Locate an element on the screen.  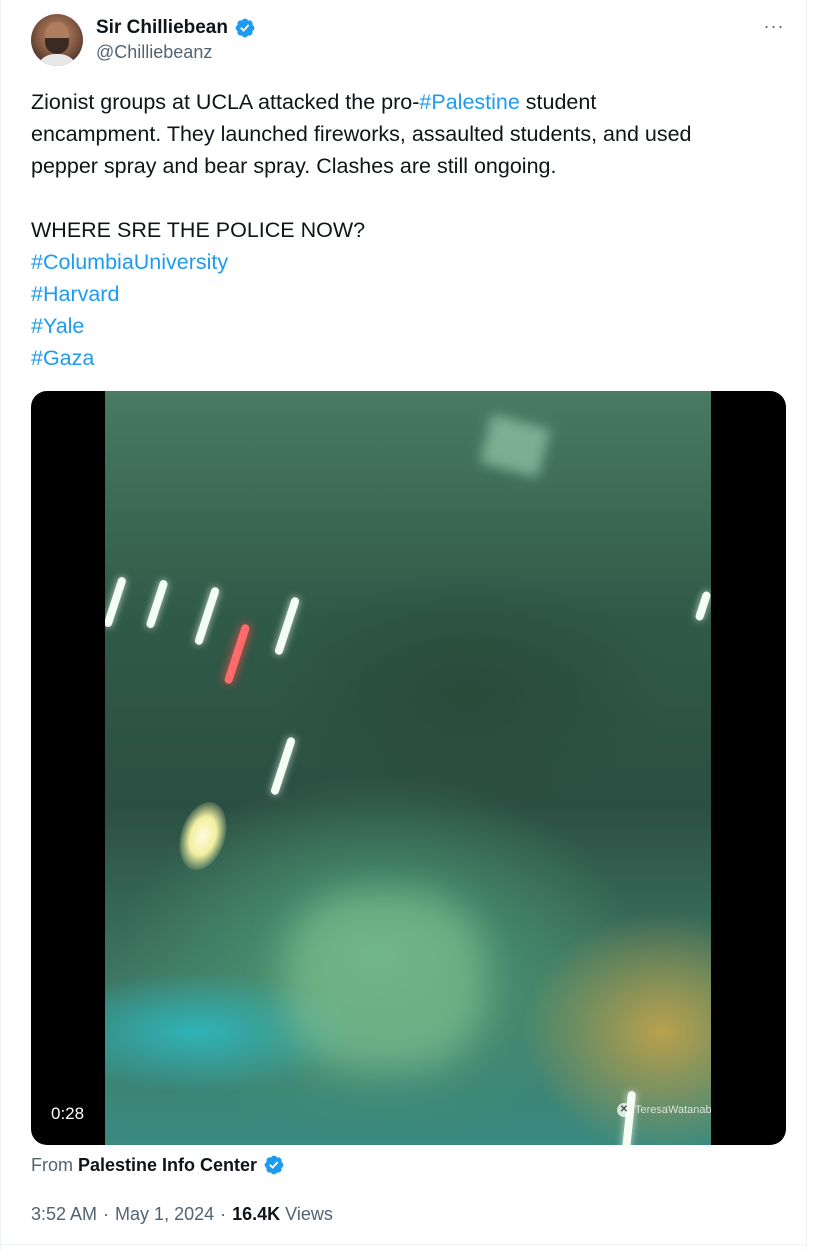
card-border-right is located at coordinates (806, 625).